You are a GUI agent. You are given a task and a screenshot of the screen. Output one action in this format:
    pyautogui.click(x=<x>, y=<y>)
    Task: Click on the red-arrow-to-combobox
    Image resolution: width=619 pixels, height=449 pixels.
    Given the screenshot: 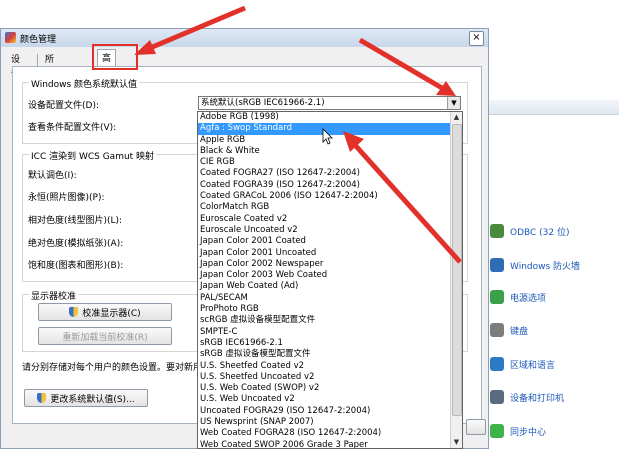 What is the action you would take?
    pyautogui.click(x=407, y=66)
    